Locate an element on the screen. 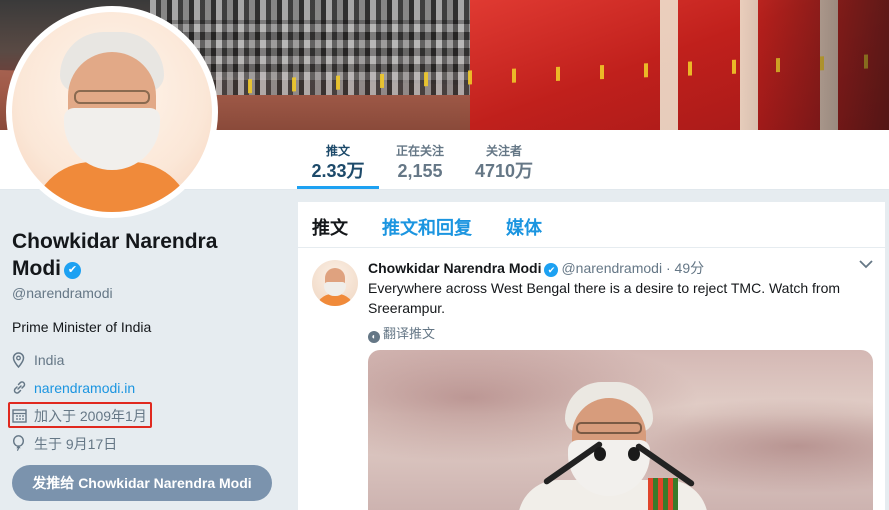  profile-birthday: 生于 9月17日 is located at coordinates (147, 444).